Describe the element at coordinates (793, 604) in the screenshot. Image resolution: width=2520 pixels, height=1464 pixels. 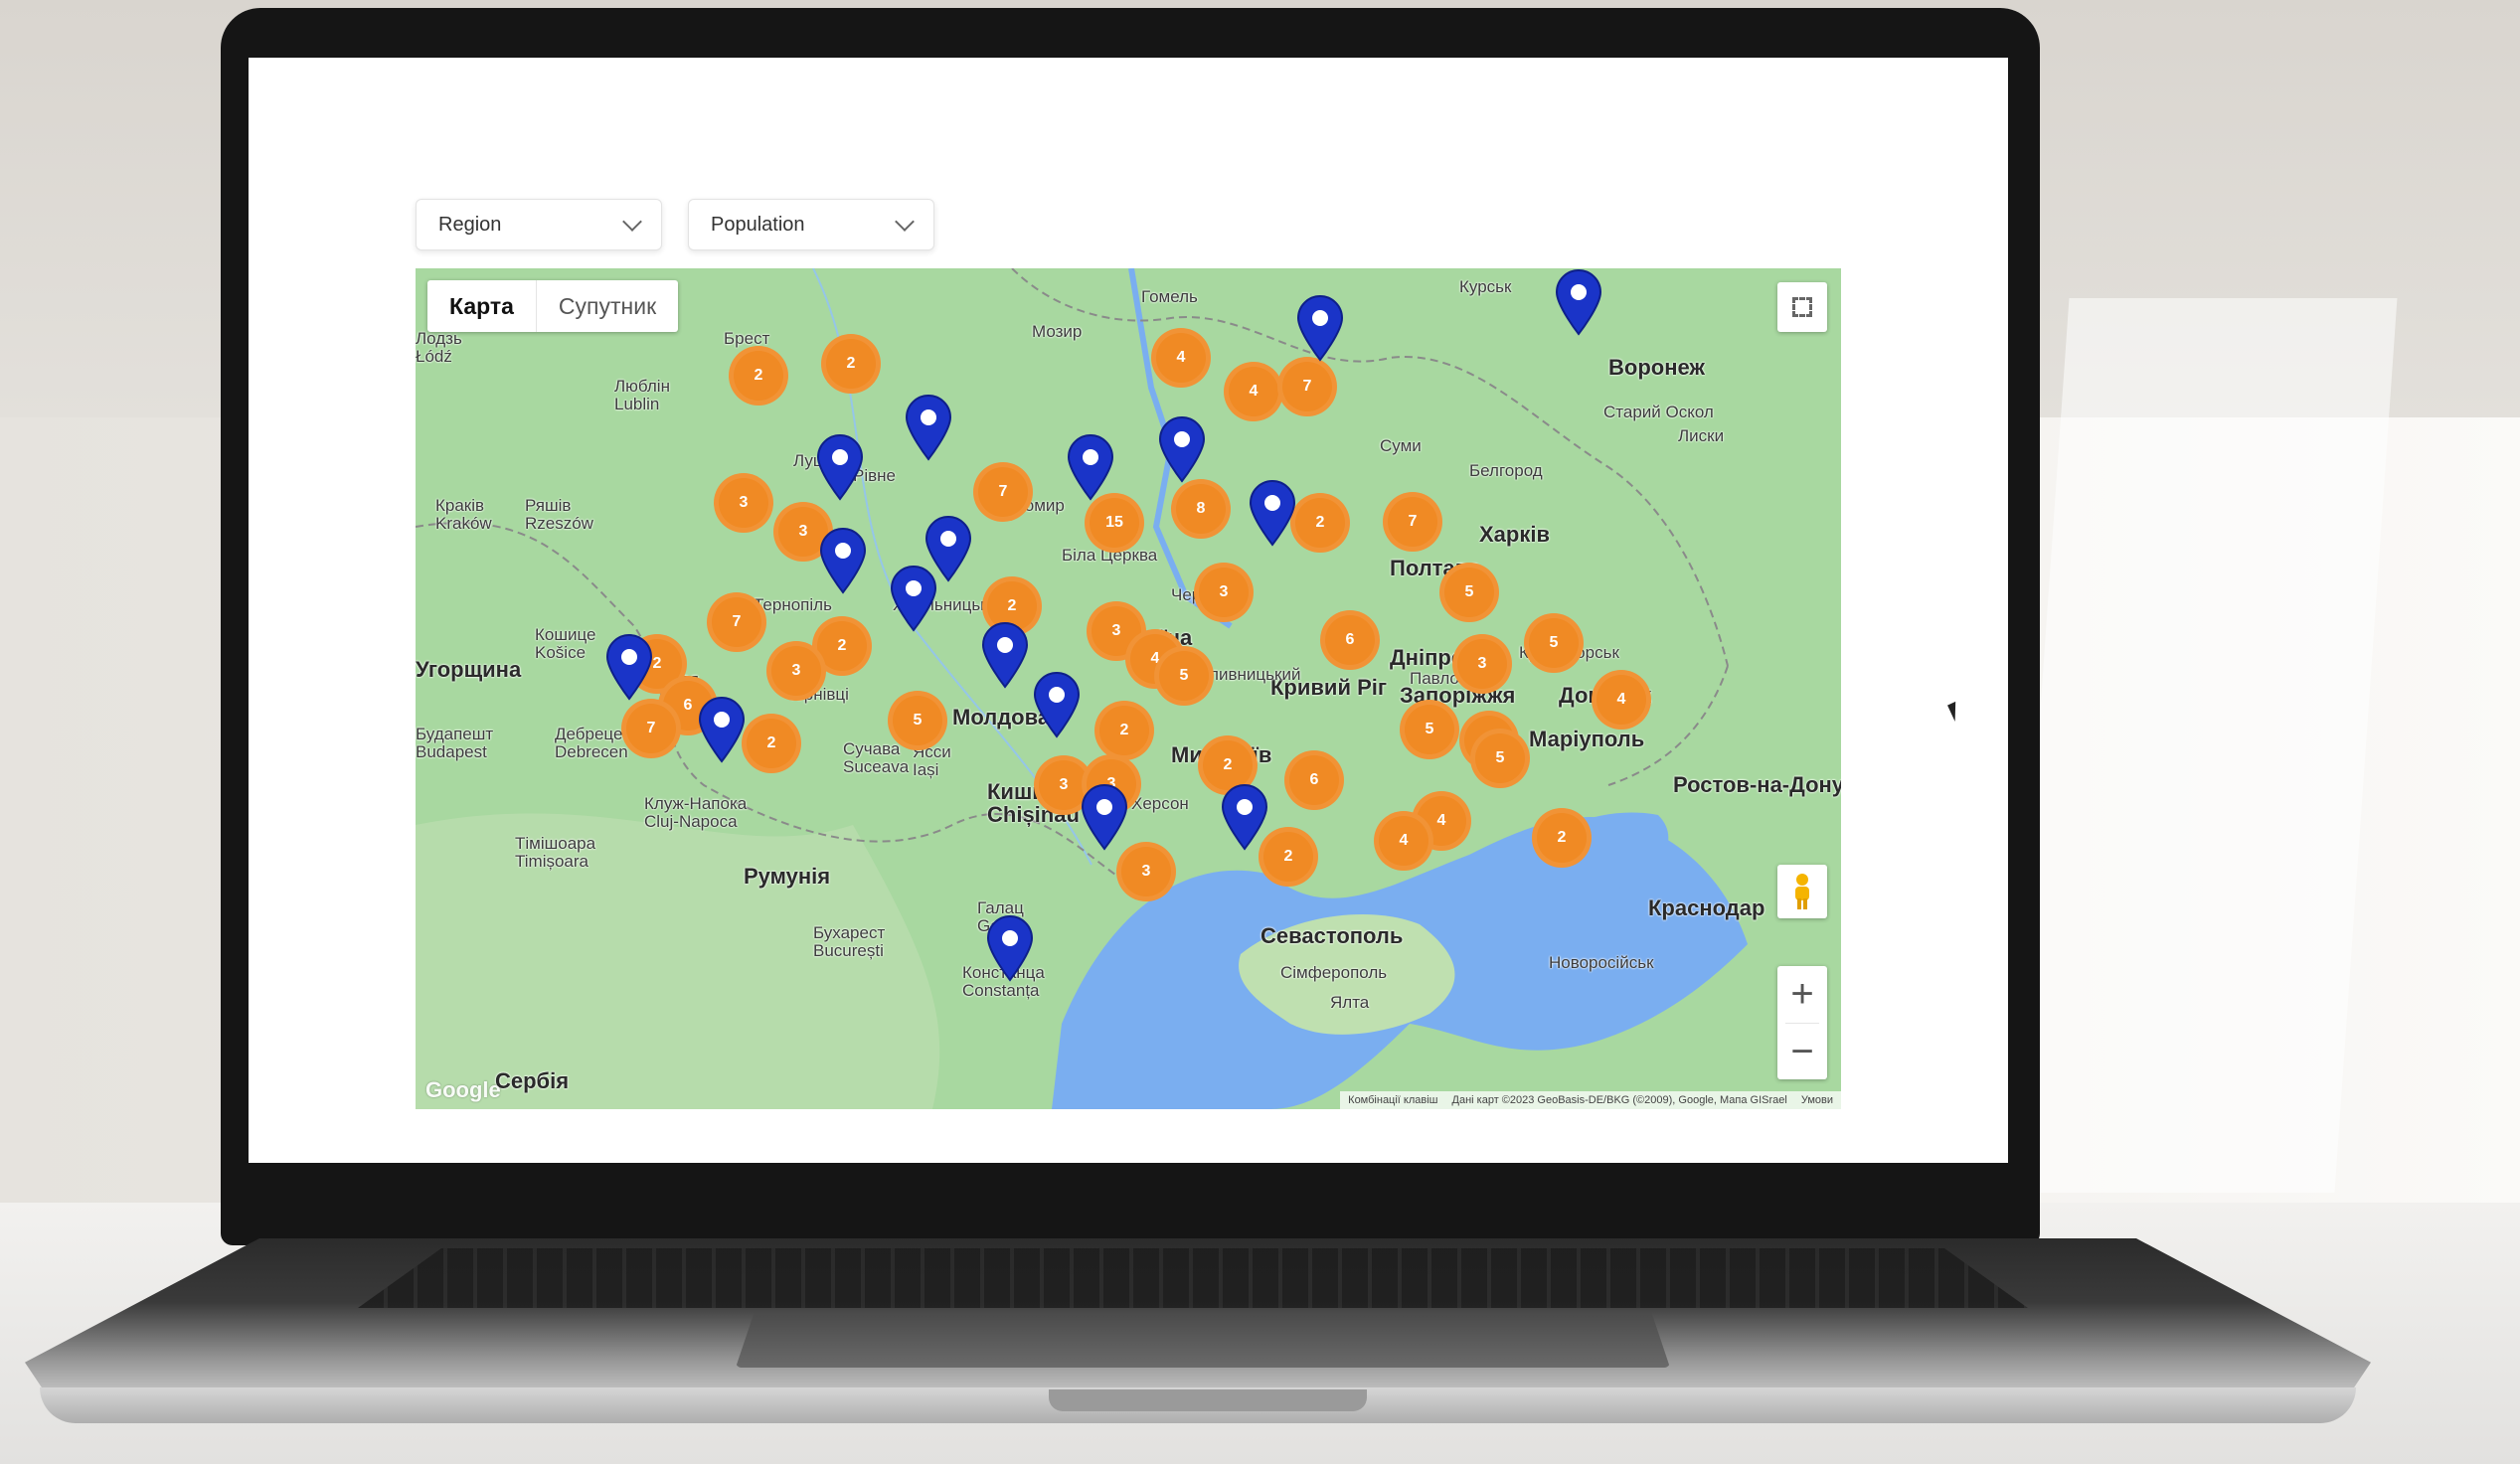
I see `place-label-ternopil: Тернопіль` at that location.